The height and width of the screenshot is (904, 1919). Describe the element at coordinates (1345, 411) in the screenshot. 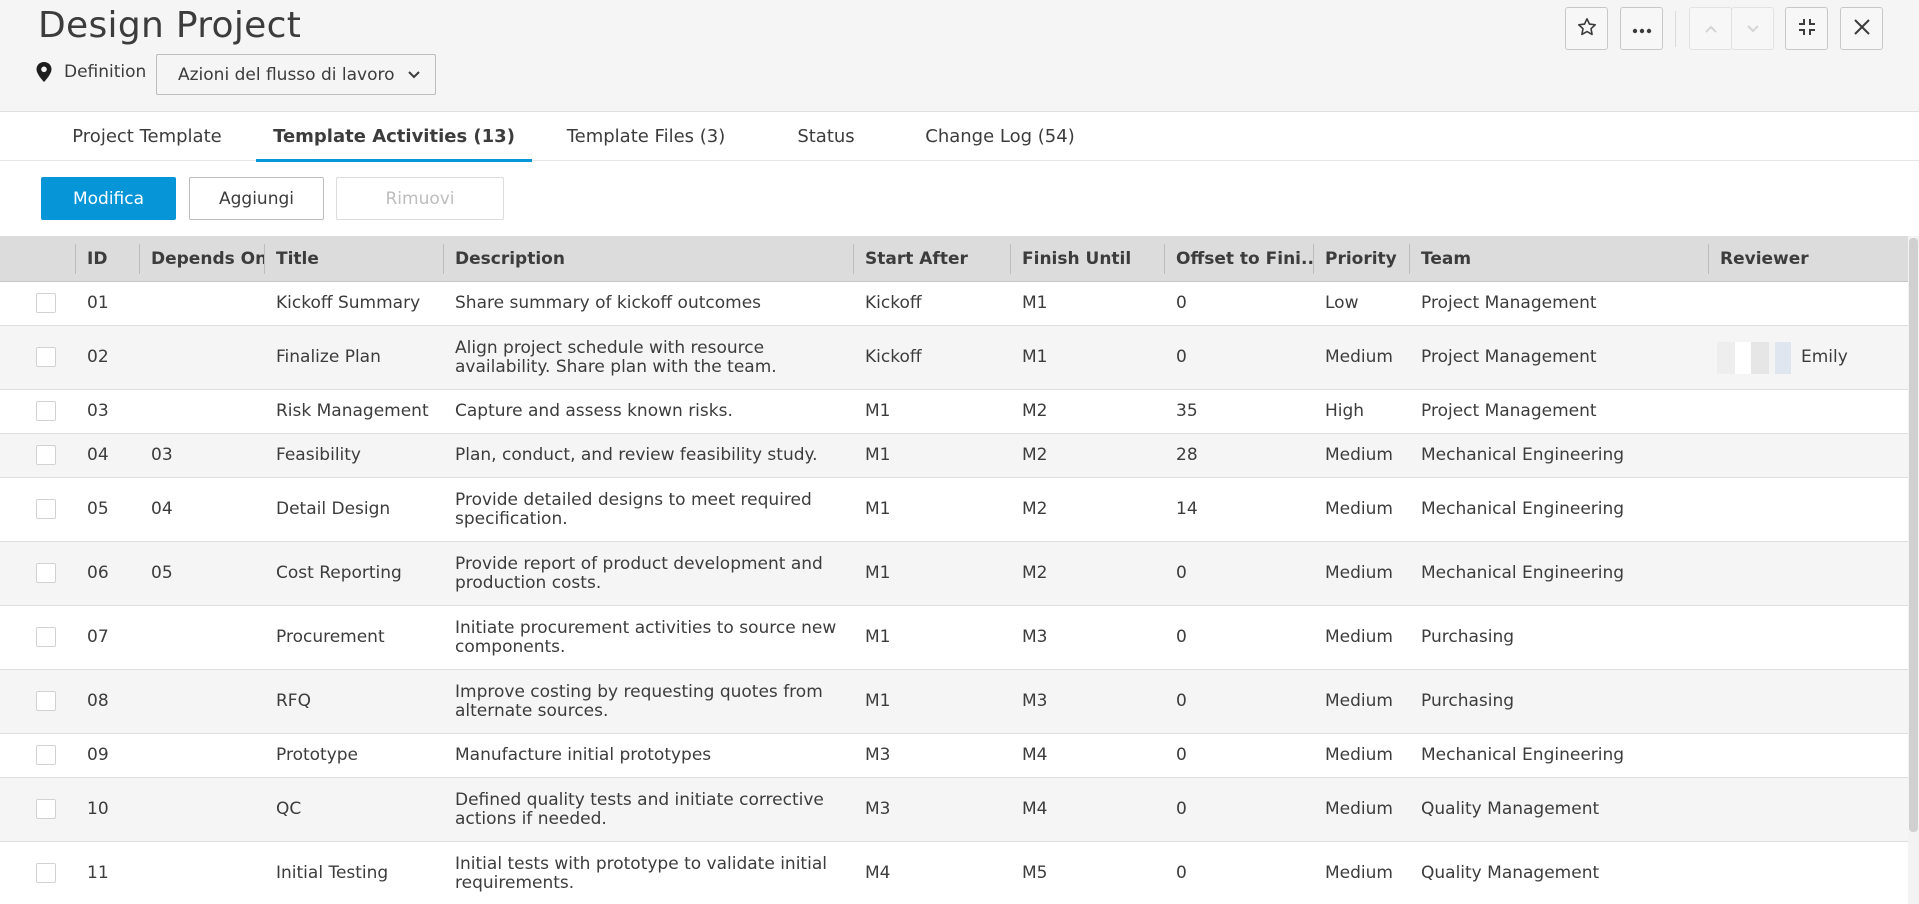

I see `cell-priority: High` at that location.